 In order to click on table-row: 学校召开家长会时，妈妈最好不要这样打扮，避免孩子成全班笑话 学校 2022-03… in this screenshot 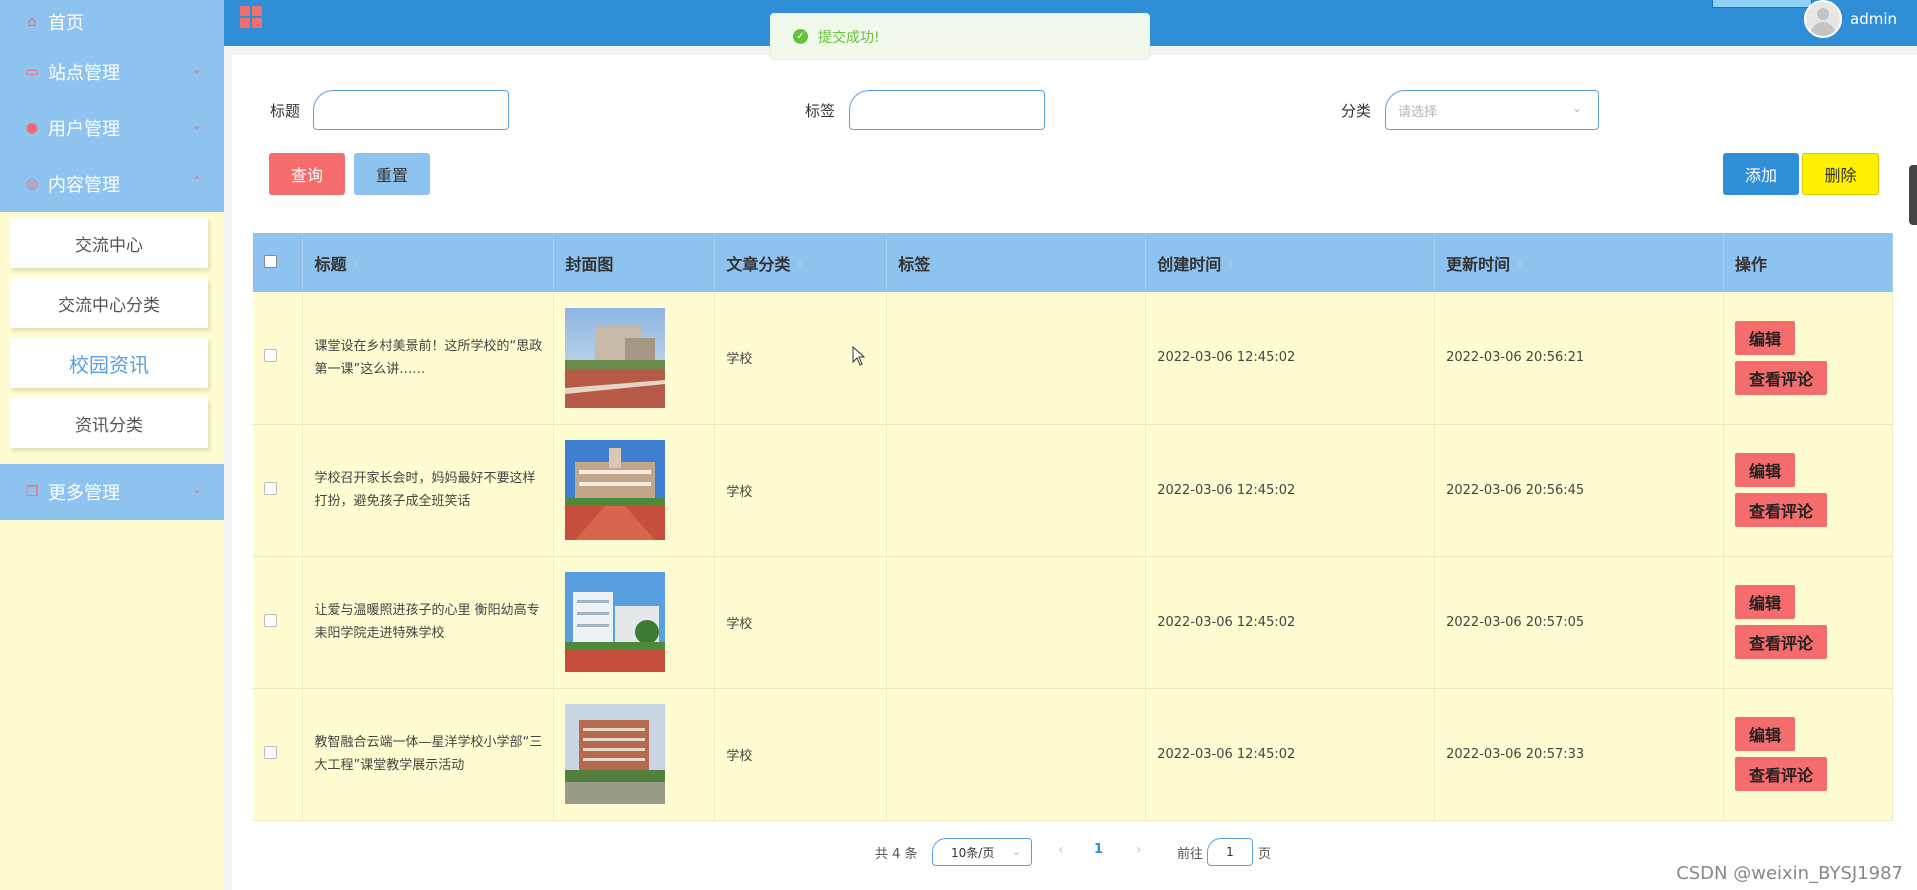, I will do `click(1073, 490)`.